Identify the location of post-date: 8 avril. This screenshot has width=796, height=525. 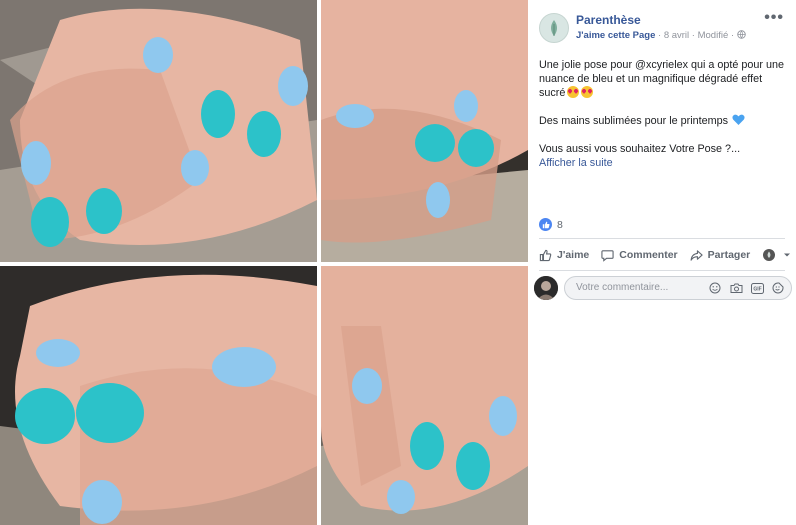
(676, 35).